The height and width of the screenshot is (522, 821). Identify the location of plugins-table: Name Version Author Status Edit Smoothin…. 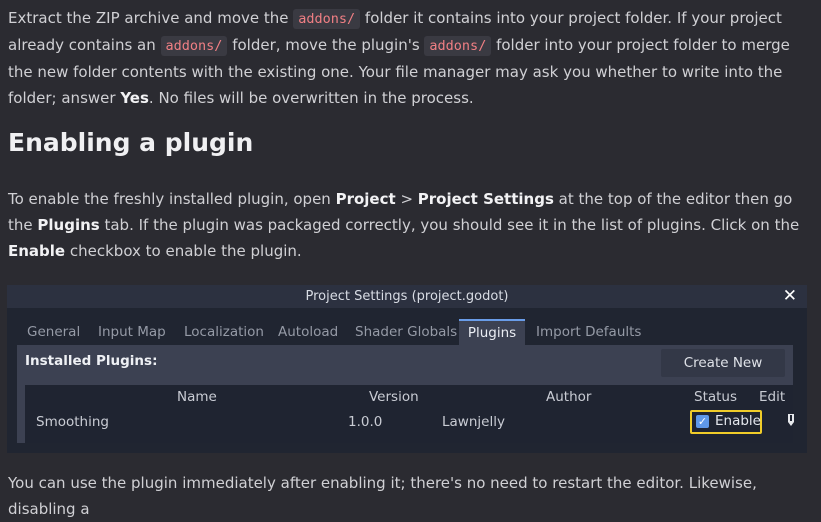
(410, 414).